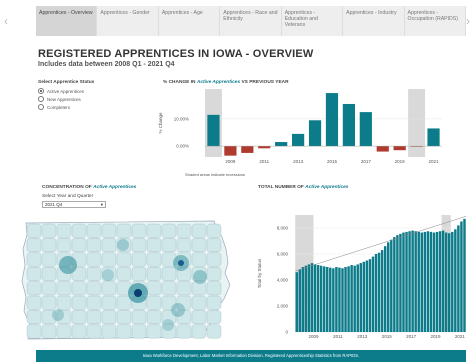 Image resolution: width=474 pixels, height=362 pixels. I want to click on tab-5: Apprentices - Industry, so click(374, 21).